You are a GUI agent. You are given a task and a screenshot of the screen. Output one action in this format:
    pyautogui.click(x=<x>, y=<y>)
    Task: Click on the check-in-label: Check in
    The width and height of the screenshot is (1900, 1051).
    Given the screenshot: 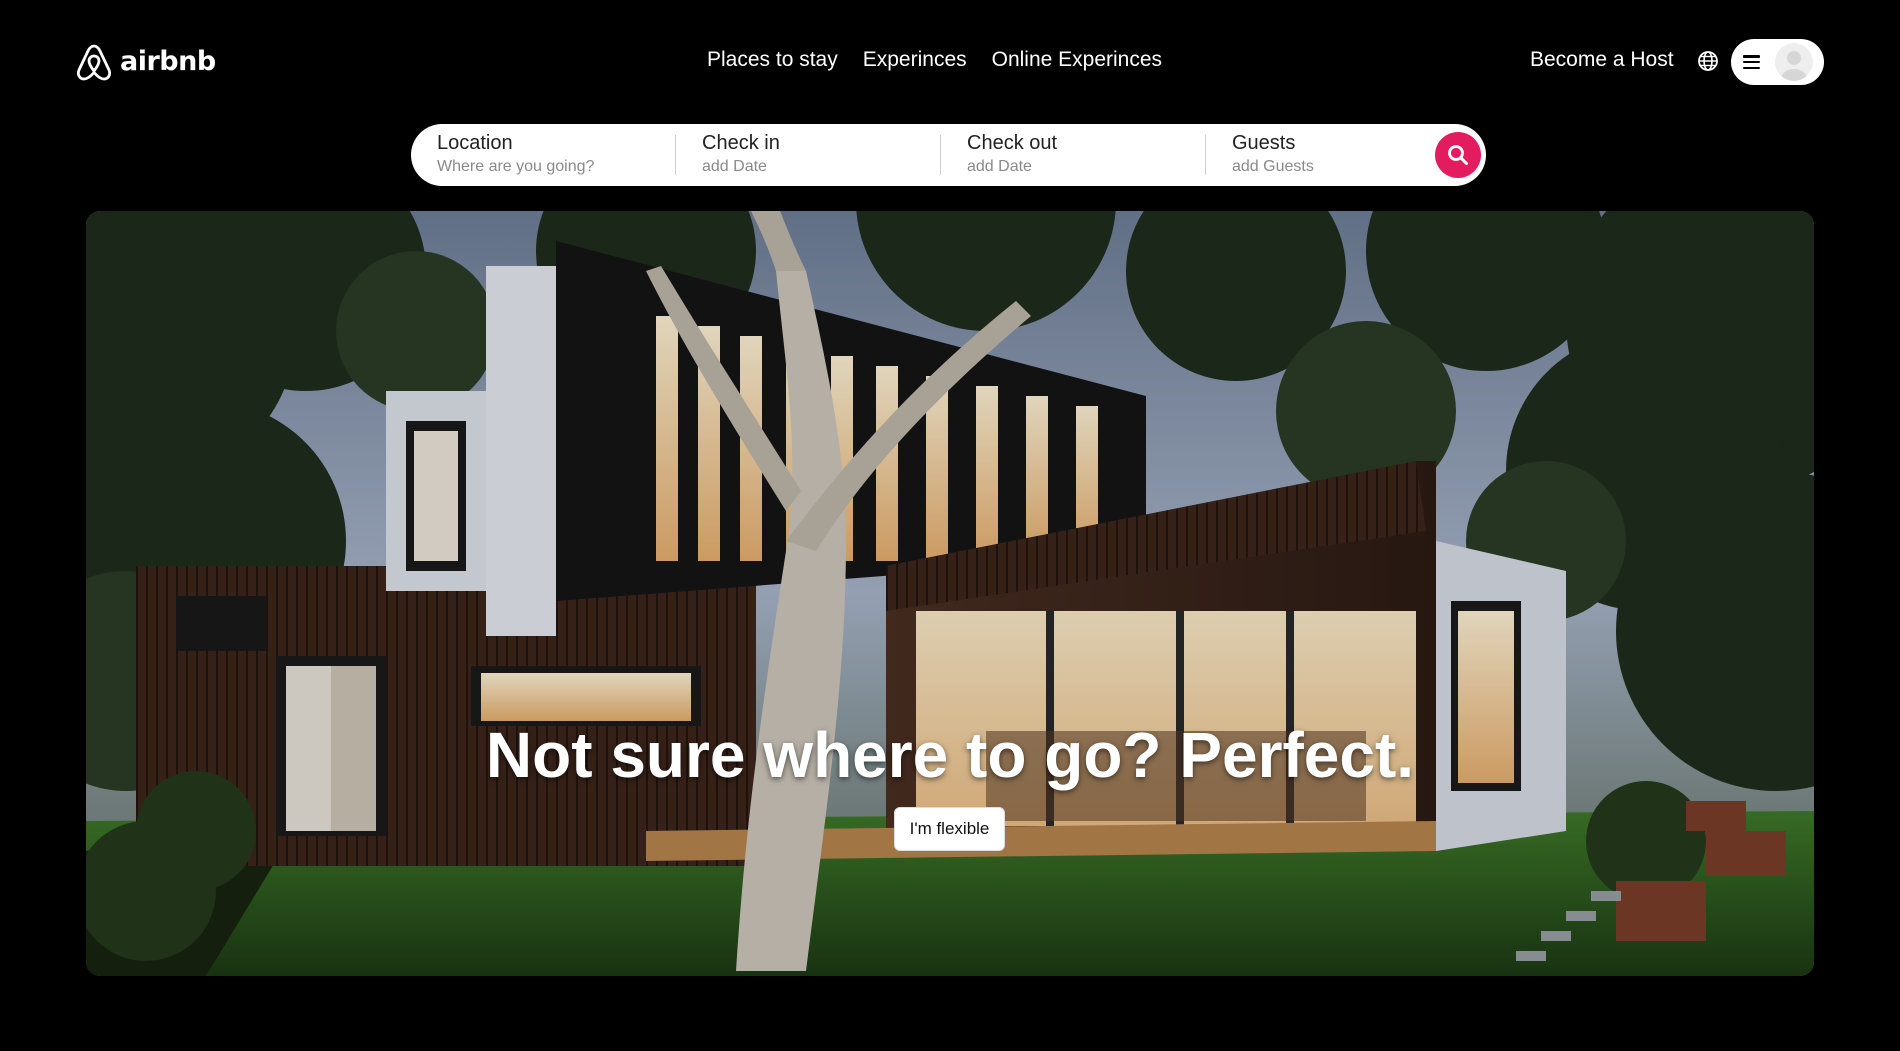 What is the action you would take?
    pyautogui.click(x=741, y=143)
    